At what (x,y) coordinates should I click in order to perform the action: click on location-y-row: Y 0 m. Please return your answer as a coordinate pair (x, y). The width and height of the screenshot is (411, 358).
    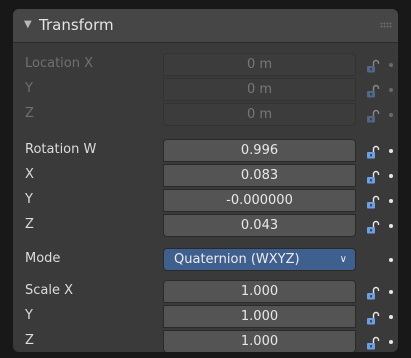
    Looking at the image, I should click on (205, 89).